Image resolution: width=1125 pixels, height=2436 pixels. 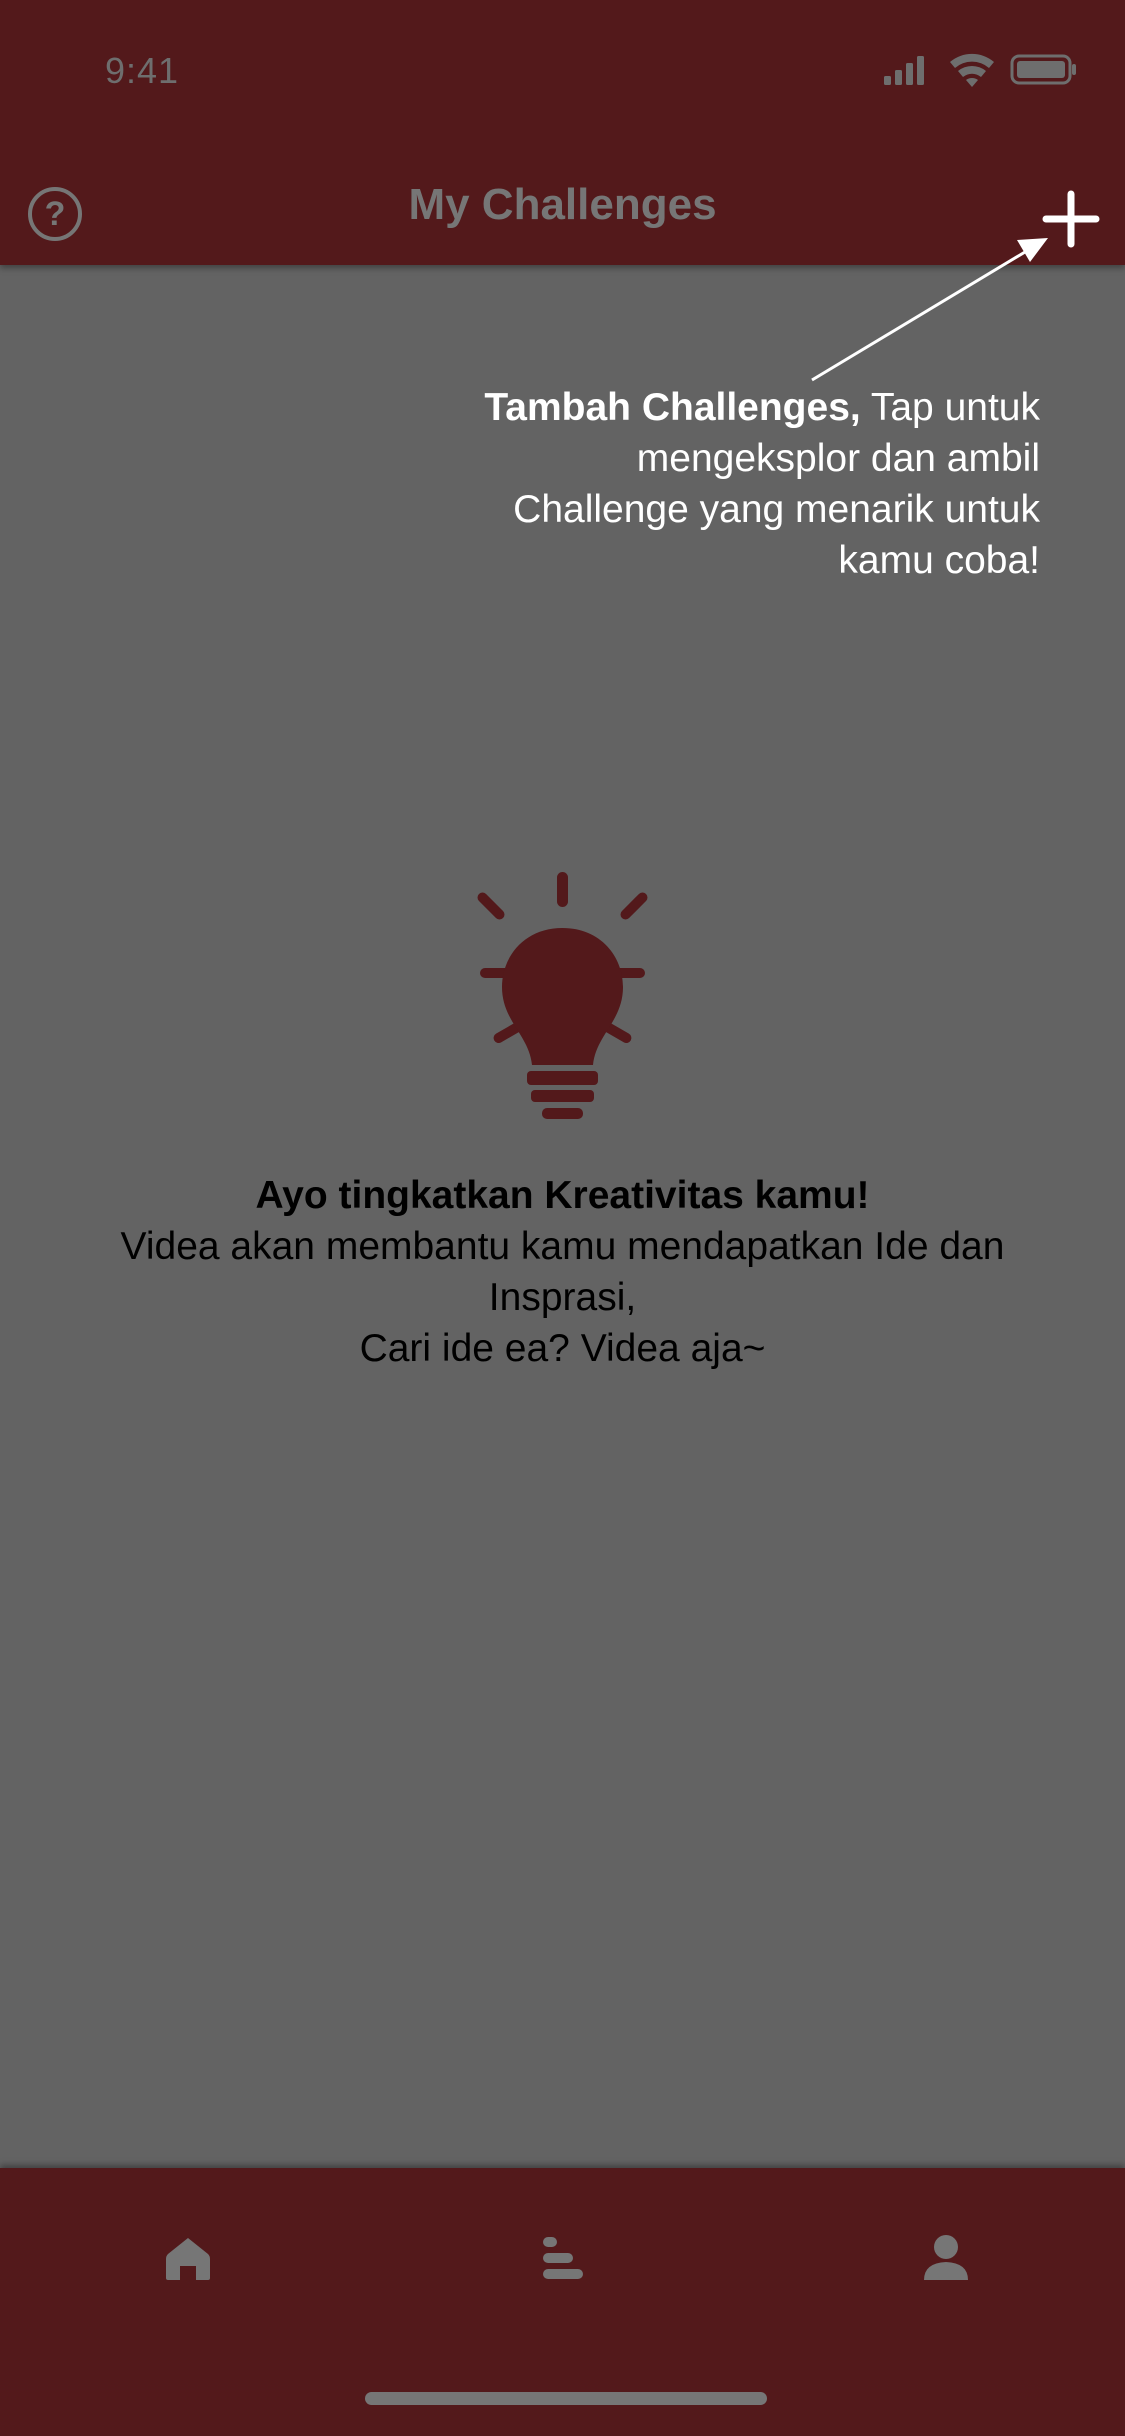 I want to click on status-icons, so click(x=980, y=70).